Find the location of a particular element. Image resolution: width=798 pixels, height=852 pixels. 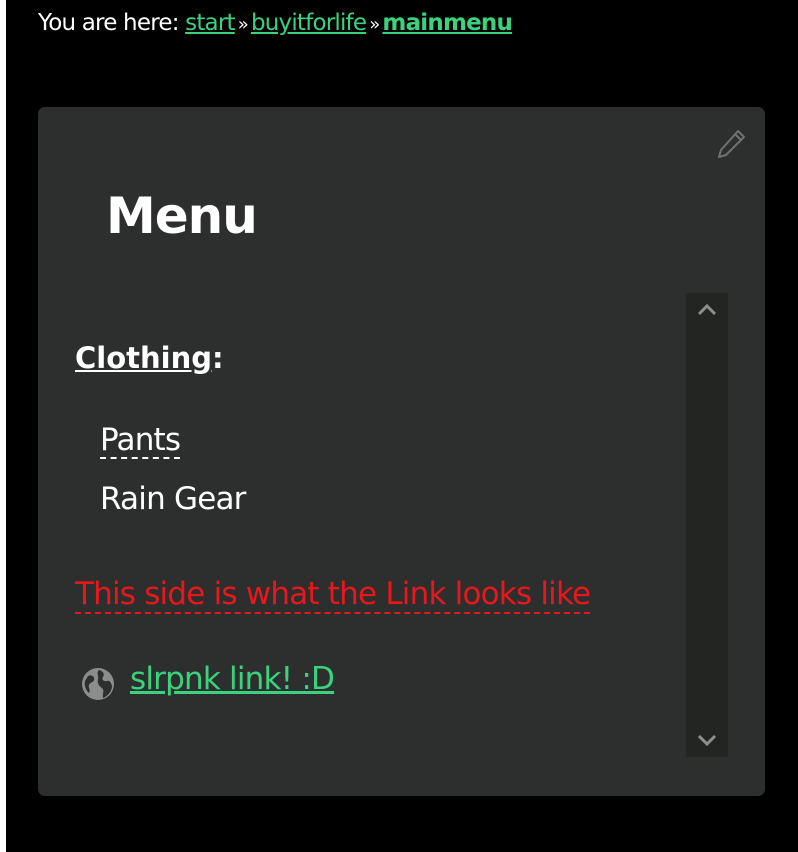

breadcrumb-link-start: start is located at coordinates (210, 23).